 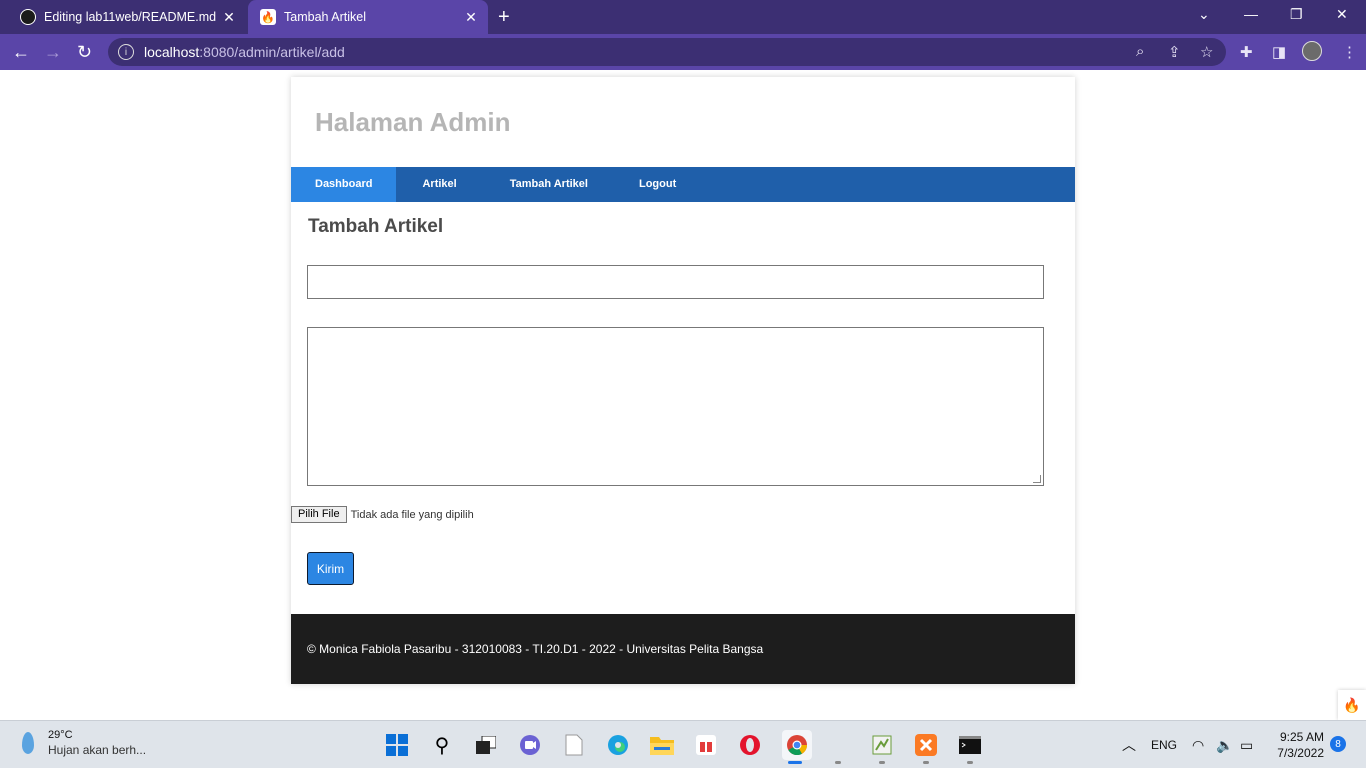 What do you see at coordinates (84, 52) in the screenshot?
I see `reload-icon: ↻` at bounding box center [84, 52].